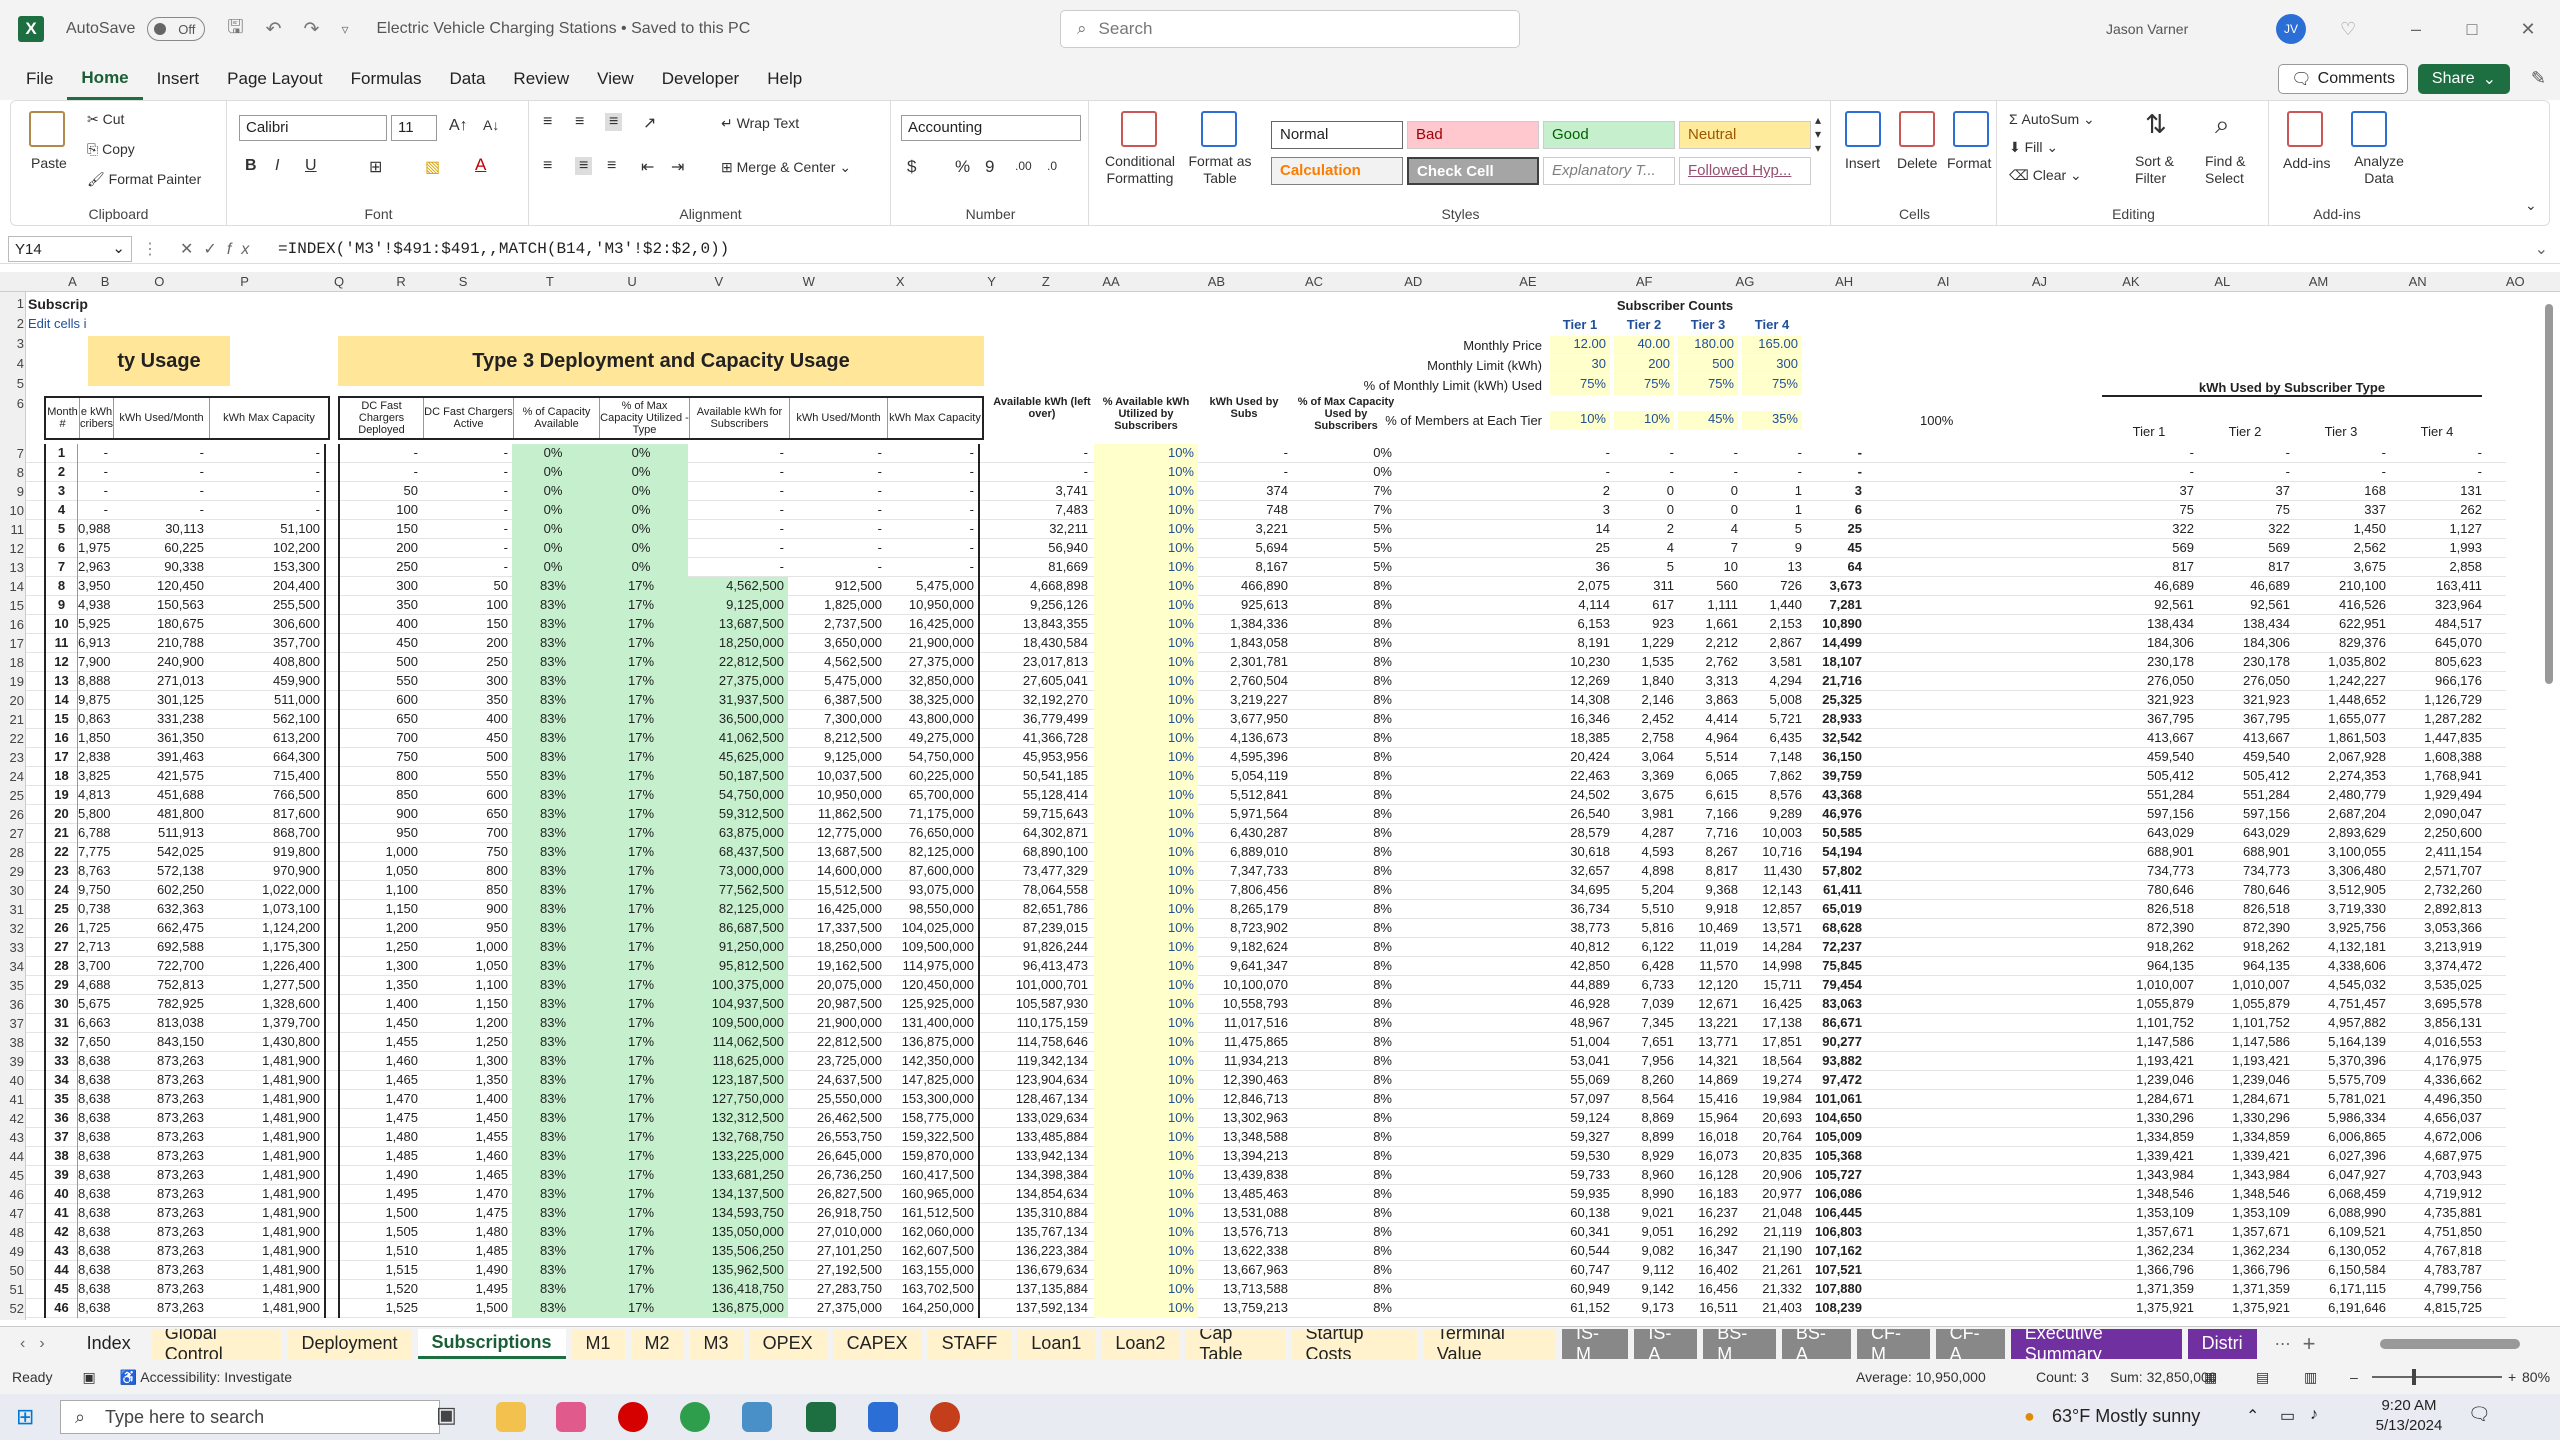 Image resolution: width=2560 pixels, height=1440 pixels. Describe the element at coordinates (2150, 928) in the screenshot. I see `data-cell: 872,390` at that location.